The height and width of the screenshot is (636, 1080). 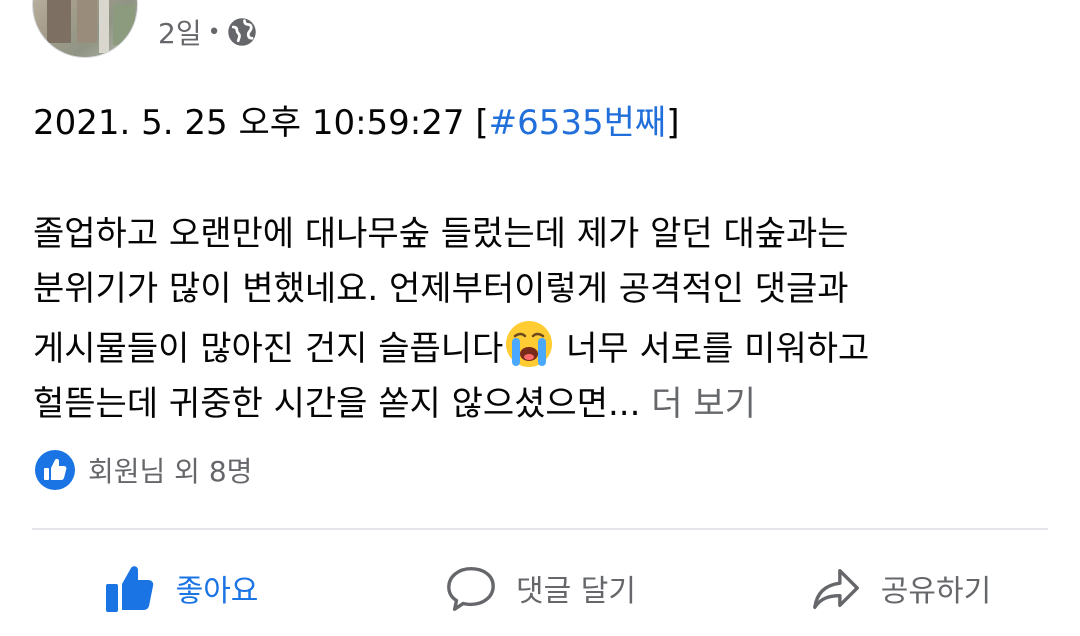 I want to click on share-button-label: 공유하기, so click(x=936, y=591).